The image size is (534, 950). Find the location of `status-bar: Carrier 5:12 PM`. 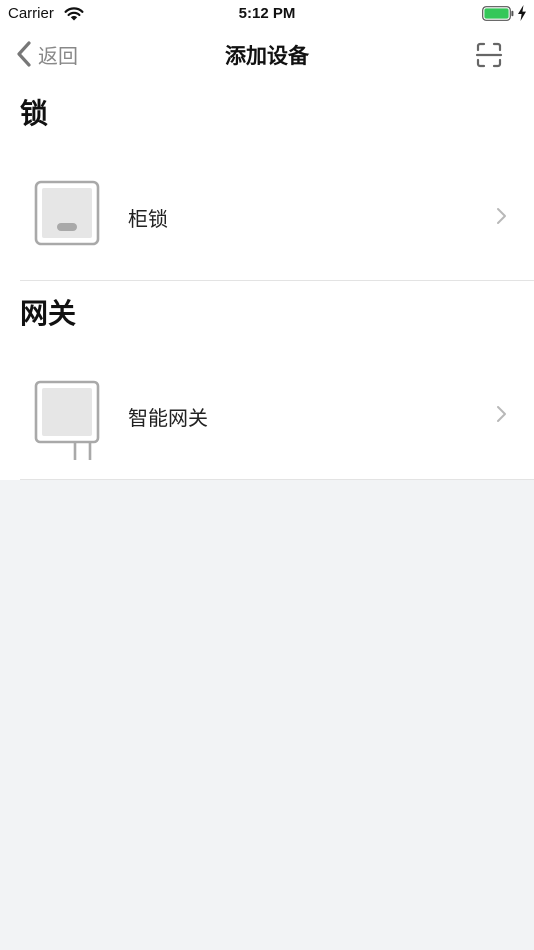

status-bar: Carrier 5:12 PM is located at coordinates (267, 14).